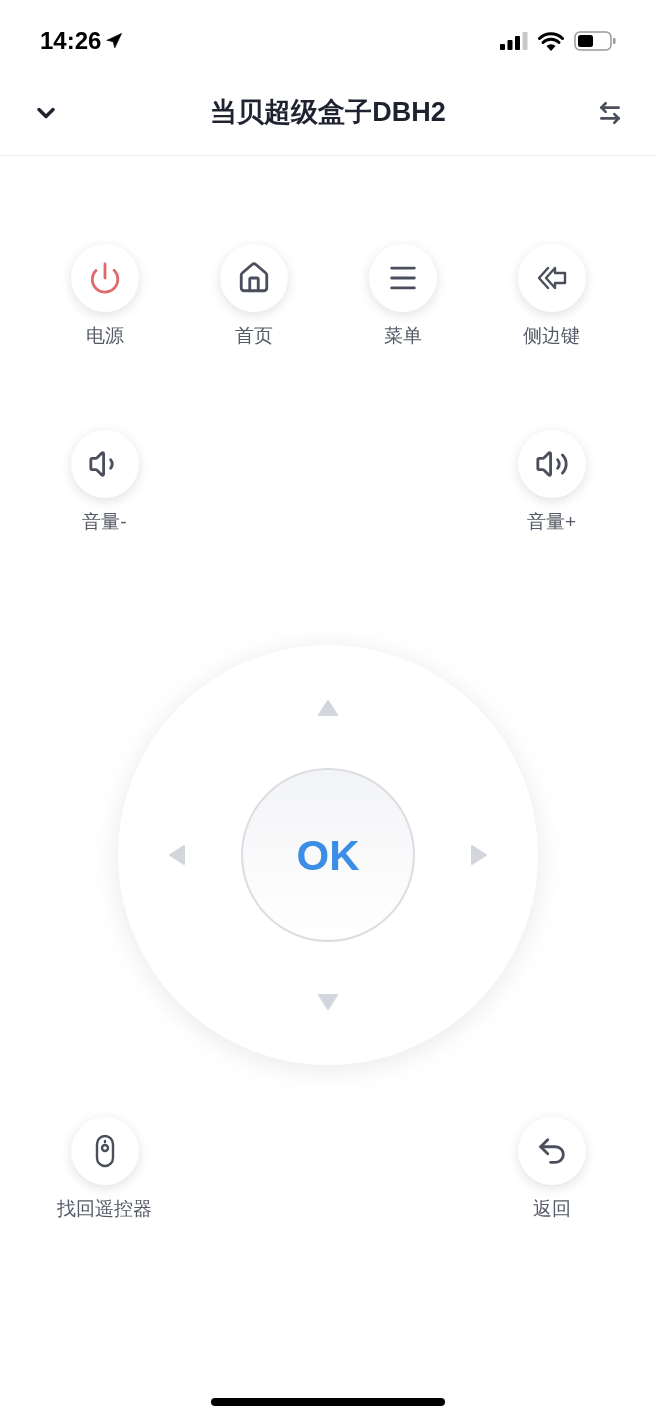 This screenshot has width=656, height=1420. I want to click on button-label: 首页, so click(253, 336).